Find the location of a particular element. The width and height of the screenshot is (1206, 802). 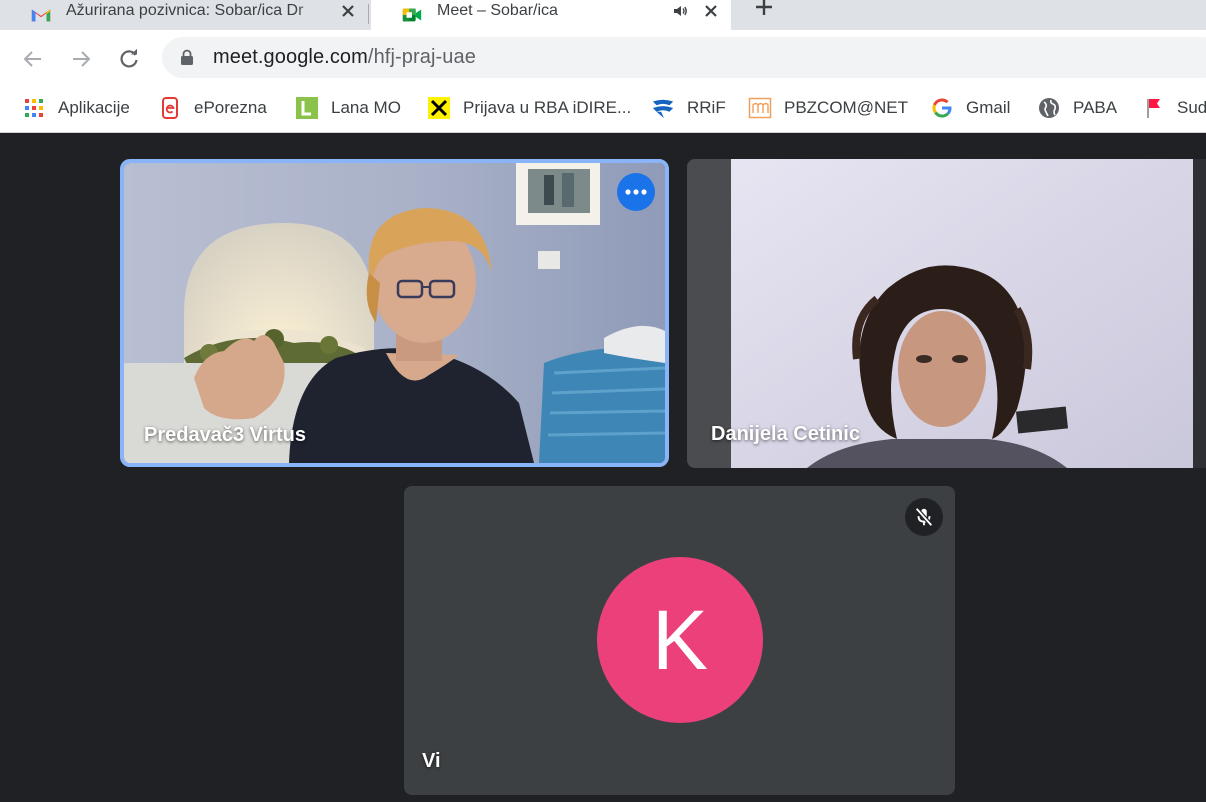

bookmark-paba: PABA is located at coordinates (1077, 108).